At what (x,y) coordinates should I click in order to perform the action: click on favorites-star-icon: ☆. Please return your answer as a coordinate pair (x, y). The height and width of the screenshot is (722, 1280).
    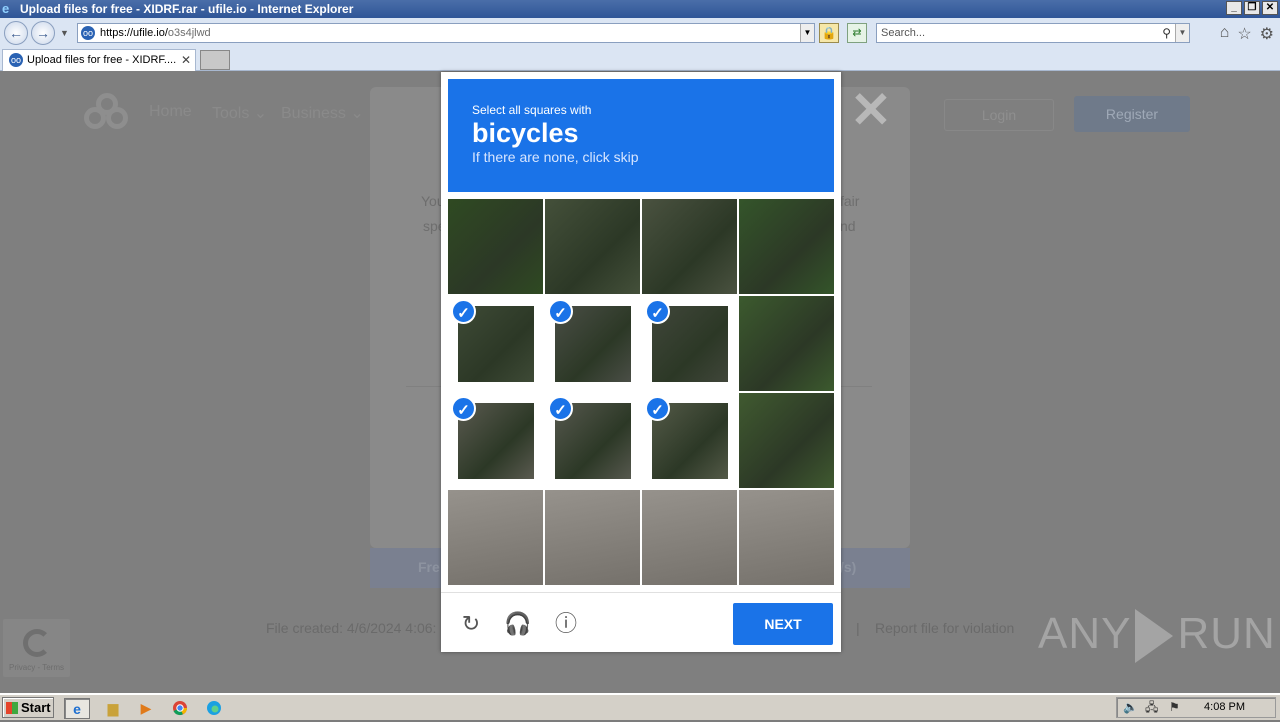
    Looking at the image, I should click on (1244, 34).